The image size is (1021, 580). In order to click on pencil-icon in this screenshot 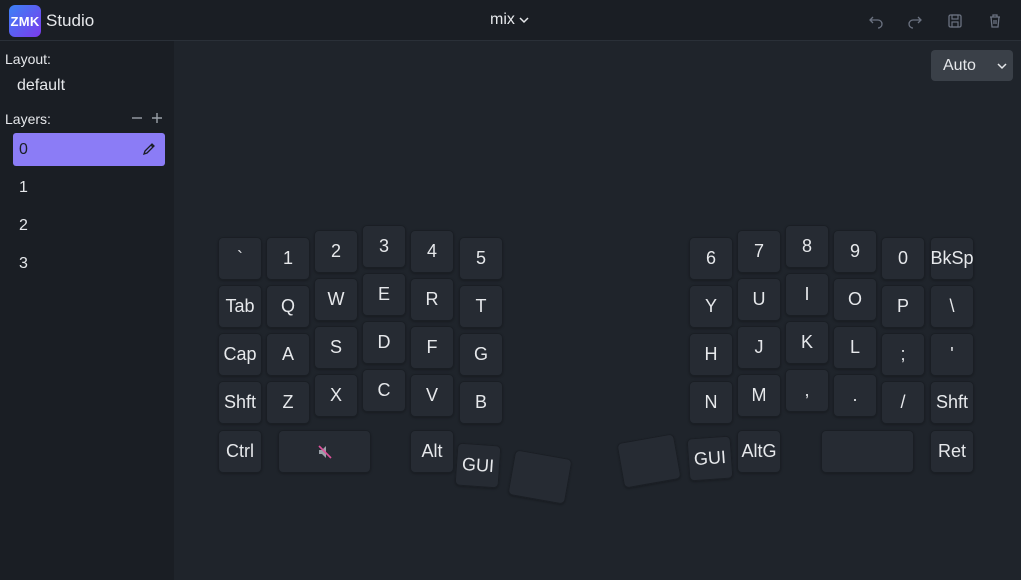, I will do `click(148, 149)`.